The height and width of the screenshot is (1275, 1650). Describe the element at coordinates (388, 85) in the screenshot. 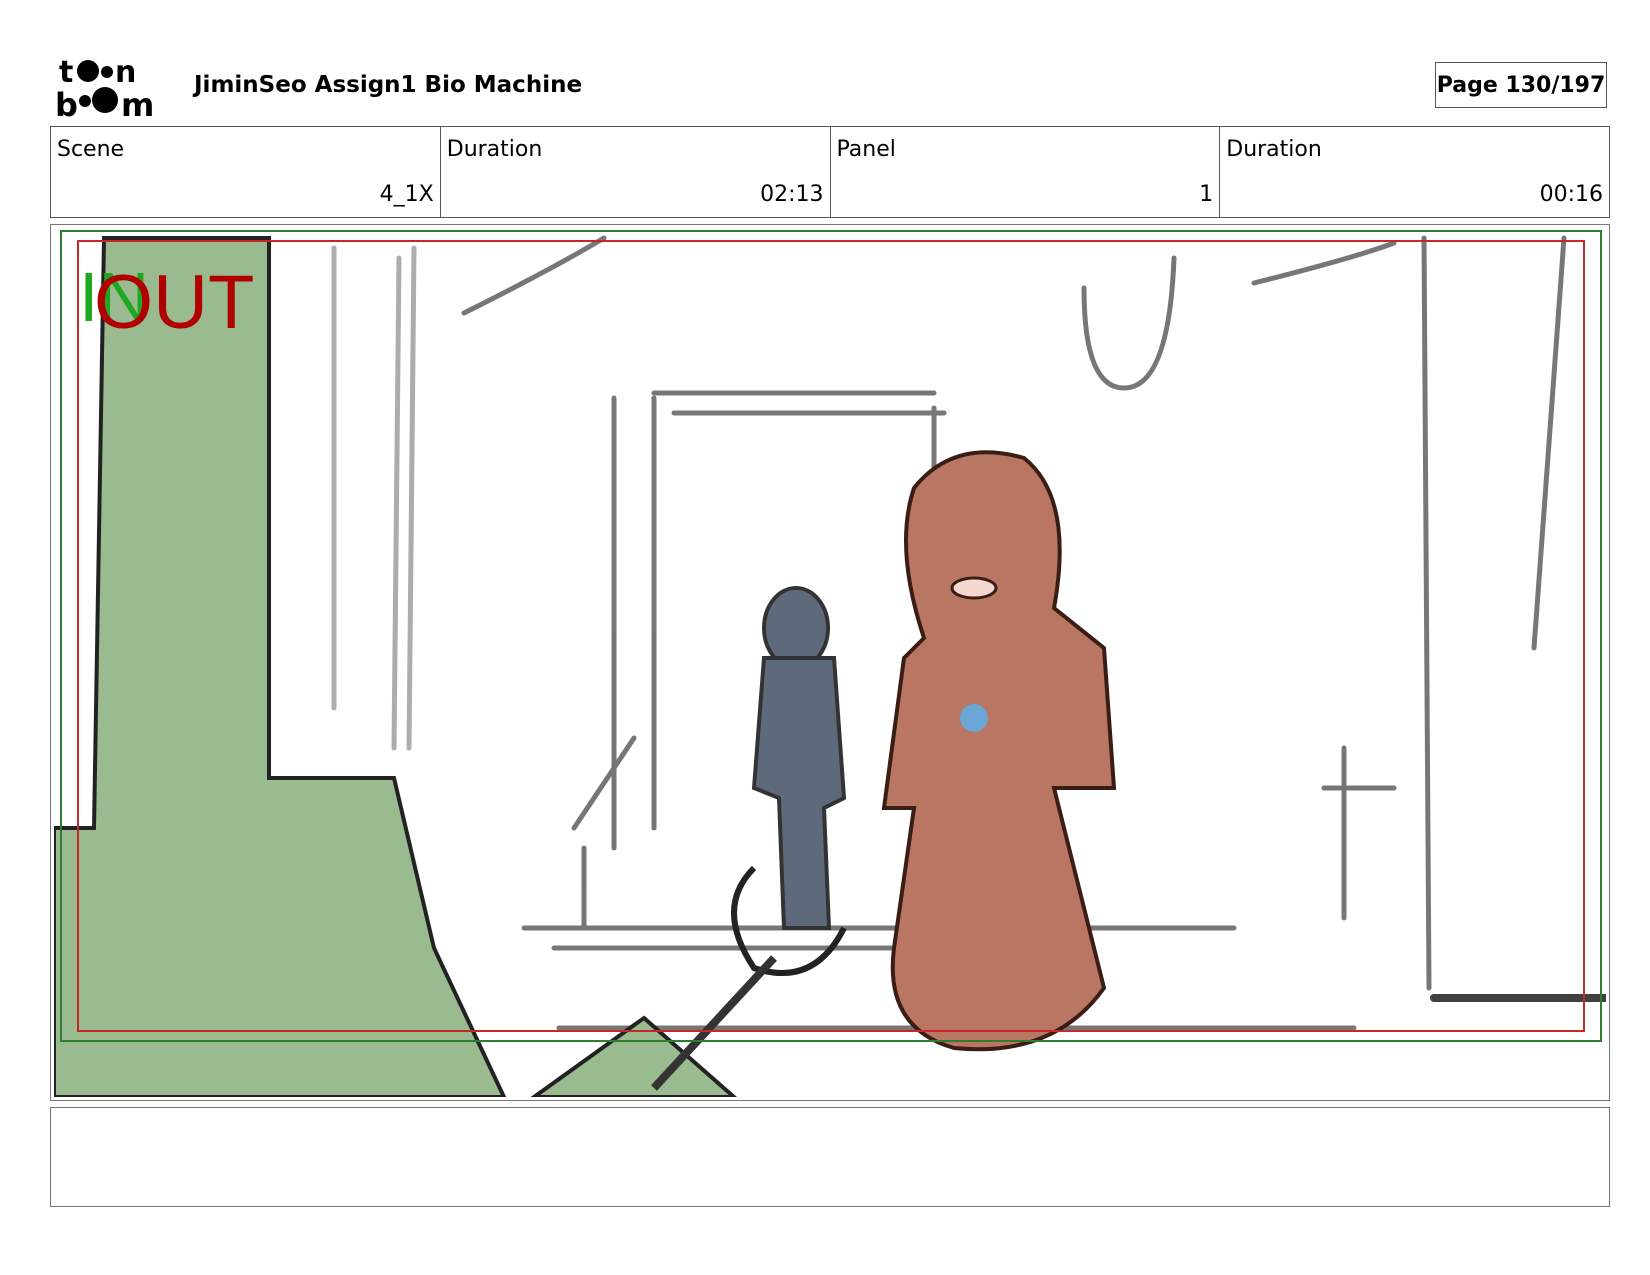

I see `project-title: JiminSeo Assign1 Bio Machine` at that location.